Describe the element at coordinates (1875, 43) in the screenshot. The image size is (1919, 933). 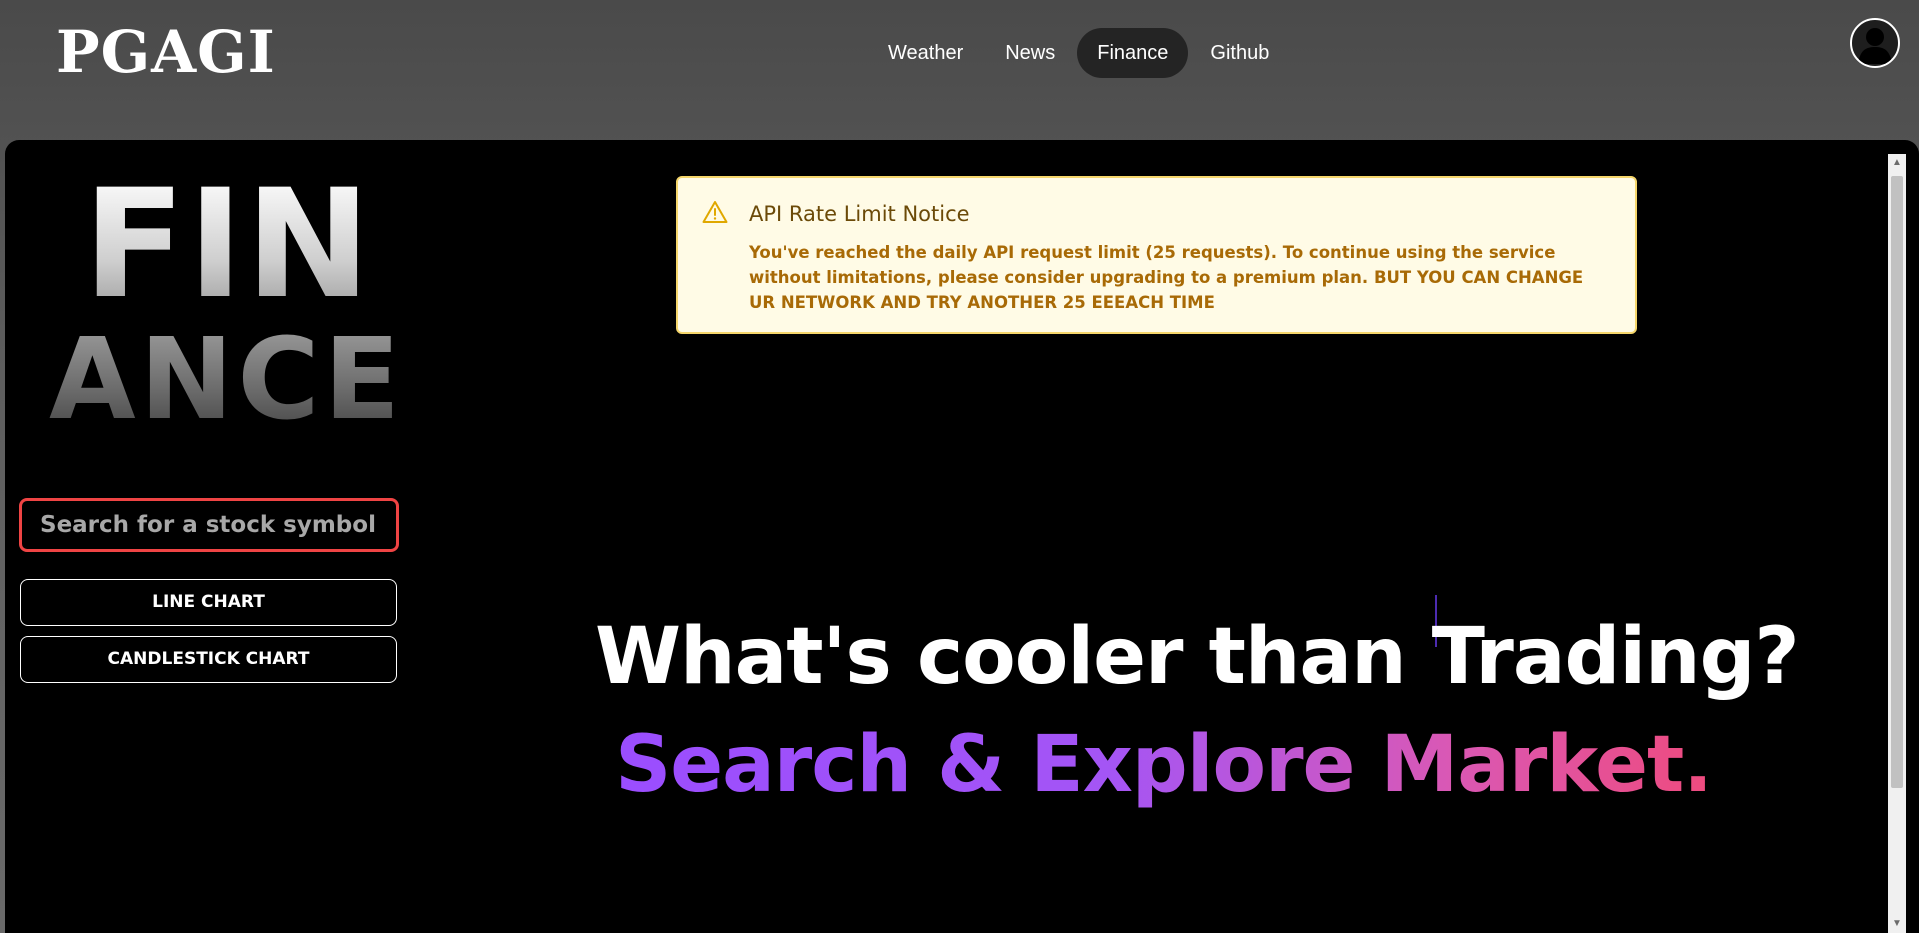
I see `user-avatar-icon` at that location.